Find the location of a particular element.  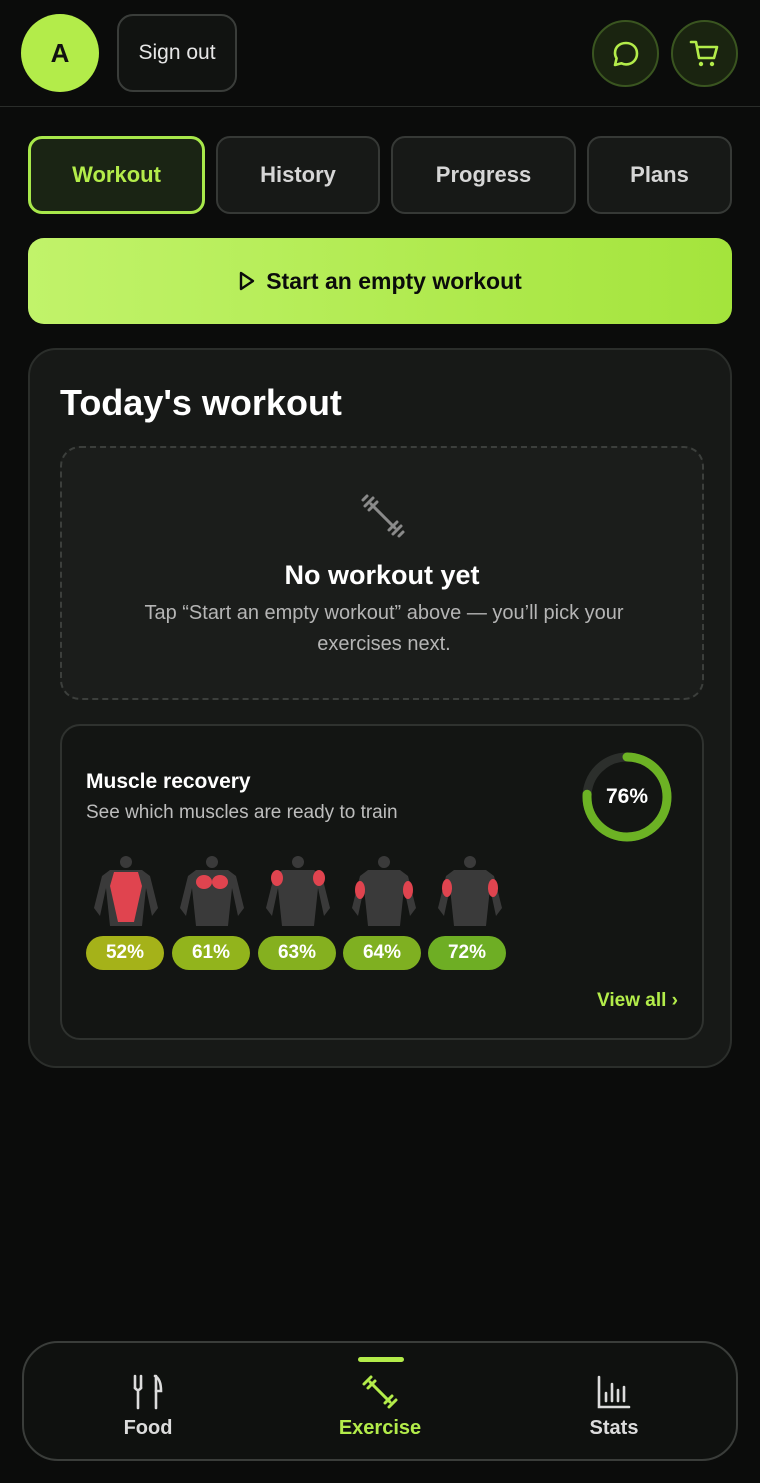

chat-button is located at coordinates (625, 53).